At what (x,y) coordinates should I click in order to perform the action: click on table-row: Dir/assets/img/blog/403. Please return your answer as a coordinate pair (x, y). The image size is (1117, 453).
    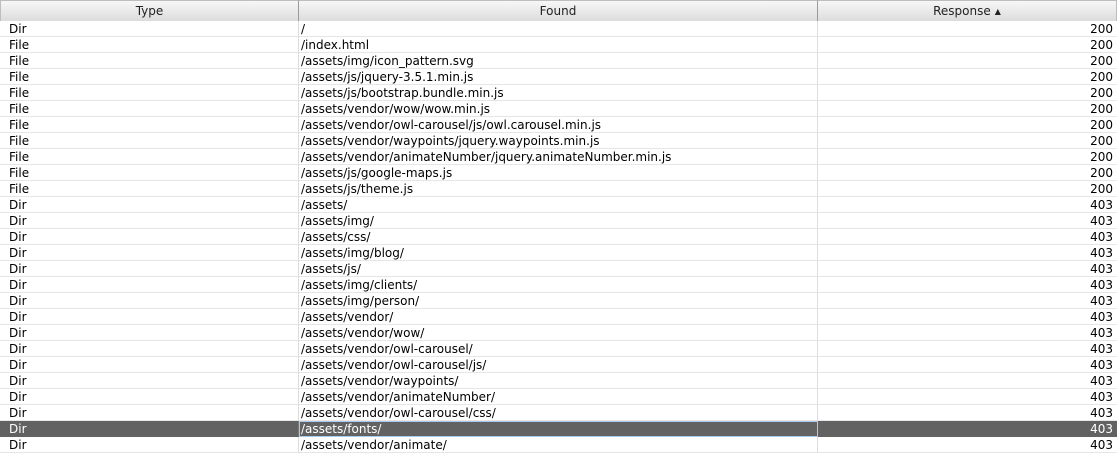
    Looking at the image, I should click on (558, 253).